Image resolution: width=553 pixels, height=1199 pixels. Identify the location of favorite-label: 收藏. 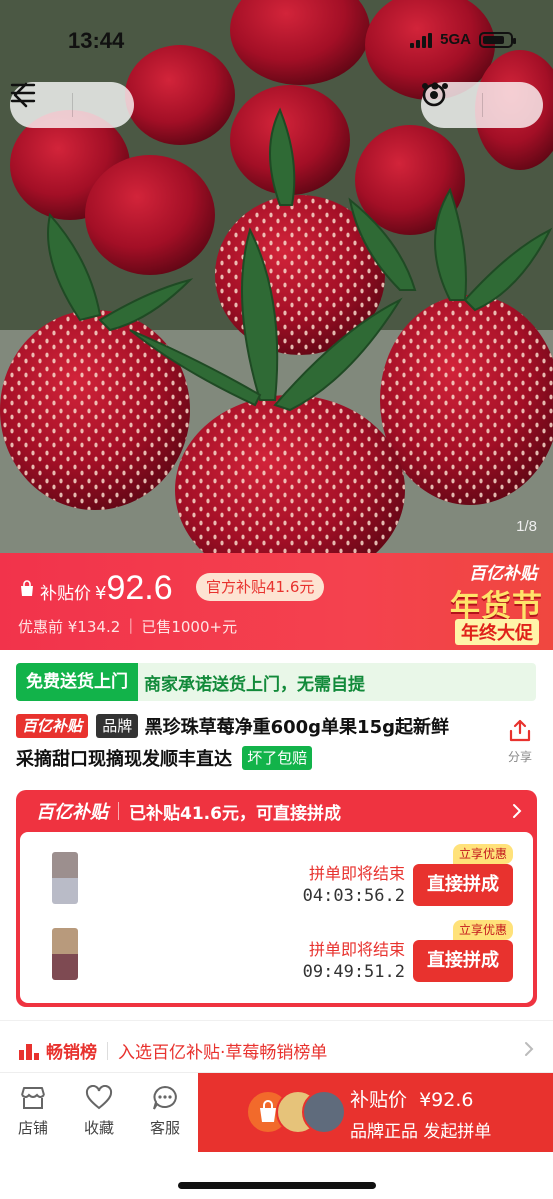
(98, 1128).